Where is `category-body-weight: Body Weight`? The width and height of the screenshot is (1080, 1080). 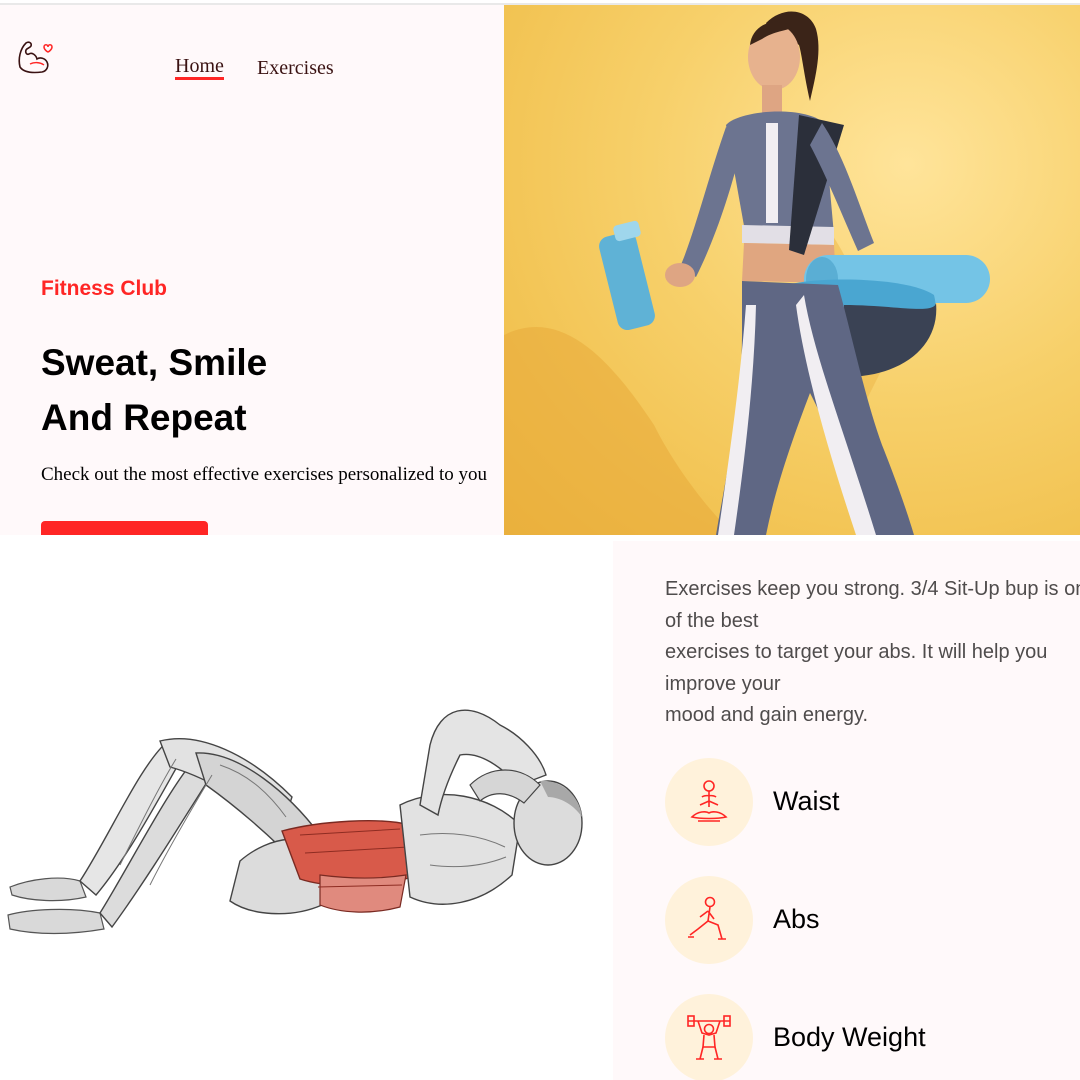
category-body-weight: Body Weight is located at coordinates (865, 1037).